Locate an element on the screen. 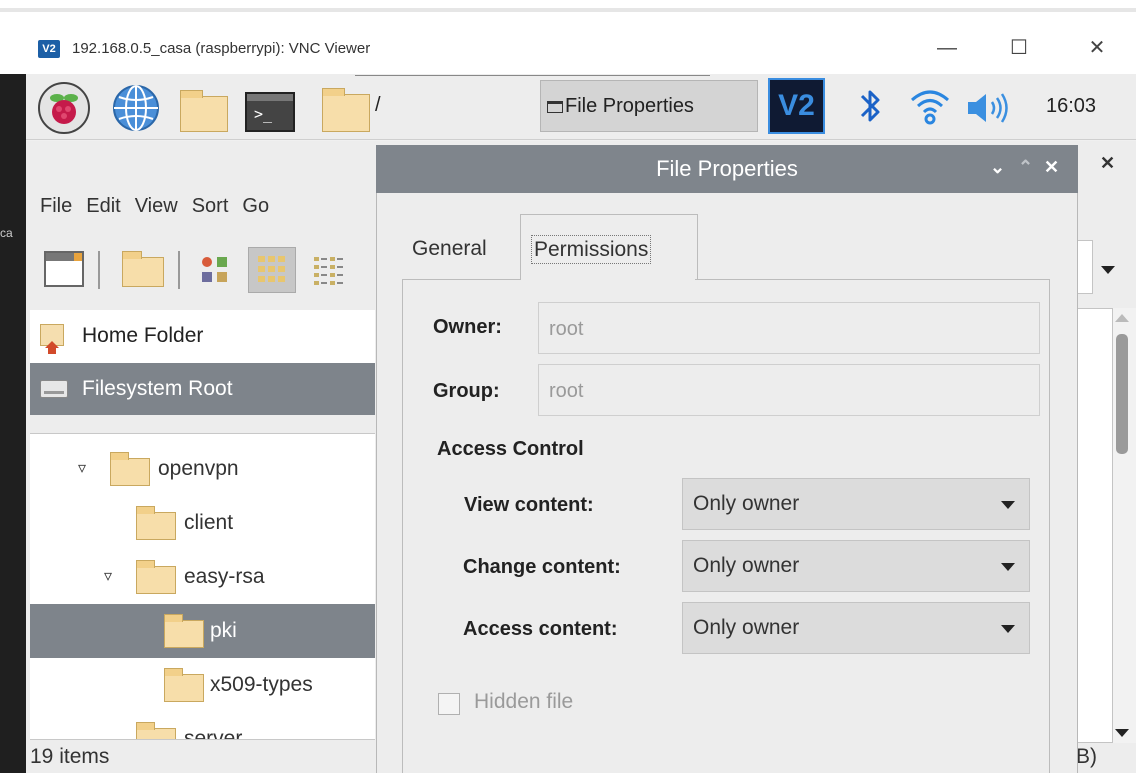  fm-toolbar is located at coordinates (210, 270).